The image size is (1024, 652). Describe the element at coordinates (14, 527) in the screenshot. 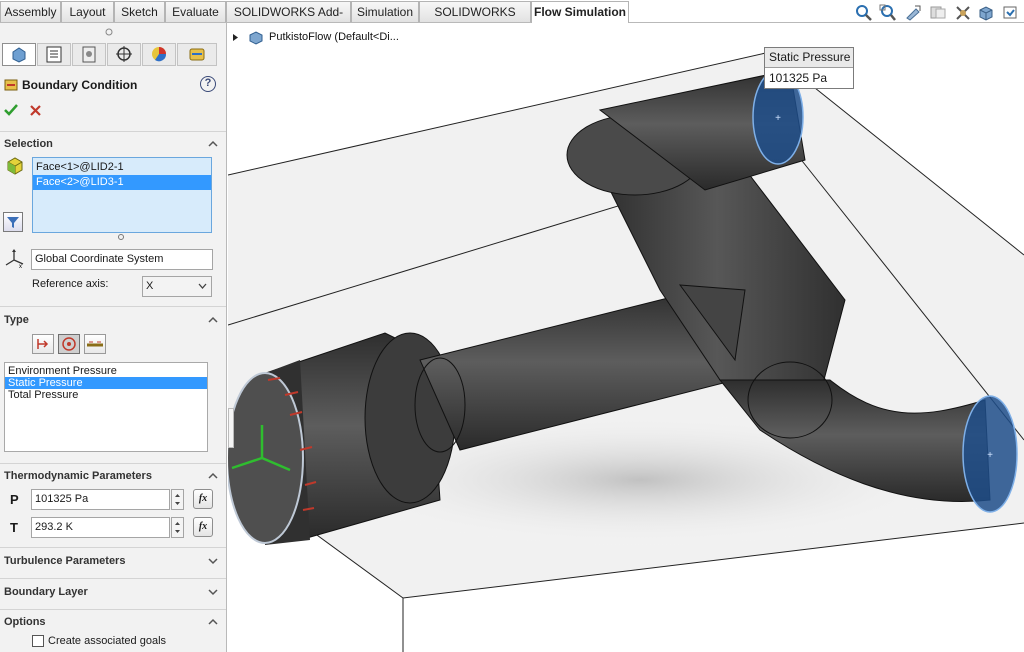

I see `temperature-symbol: T` at that location.